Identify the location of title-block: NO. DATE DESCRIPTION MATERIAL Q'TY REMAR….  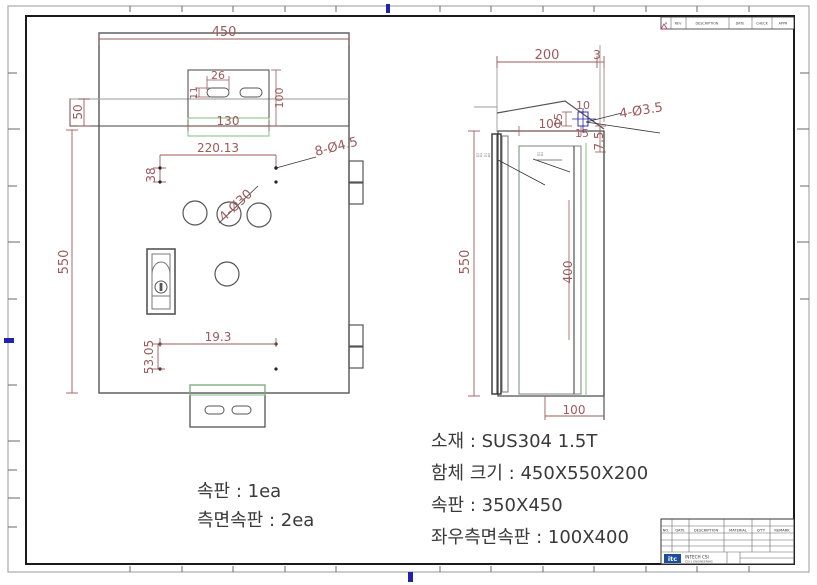
(727, 541).